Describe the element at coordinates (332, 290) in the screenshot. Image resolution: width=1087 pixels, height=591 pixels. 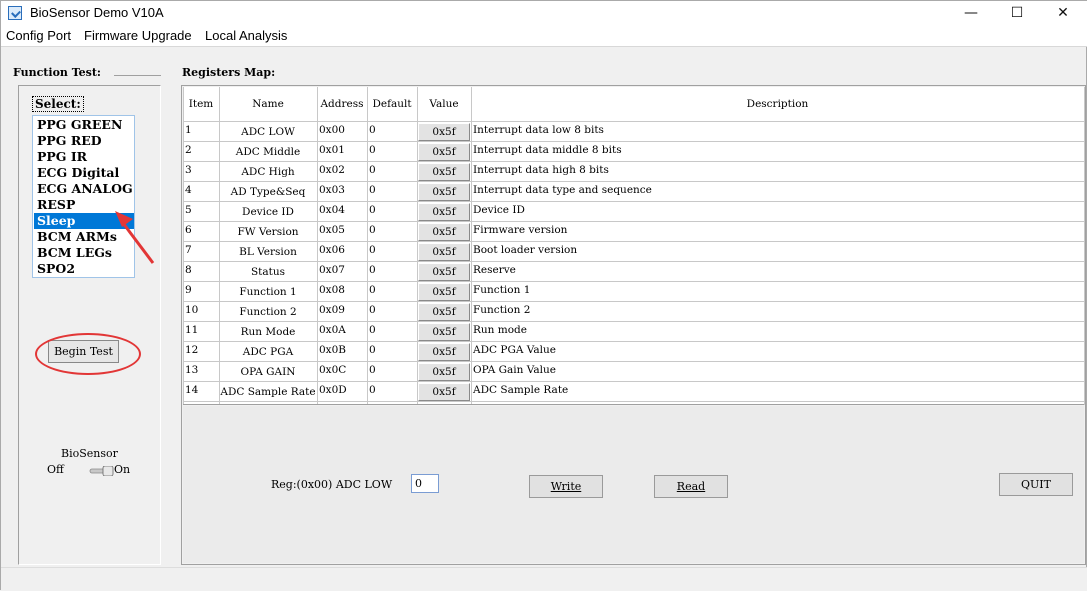
I see `cell-address: 0x08` at that location.